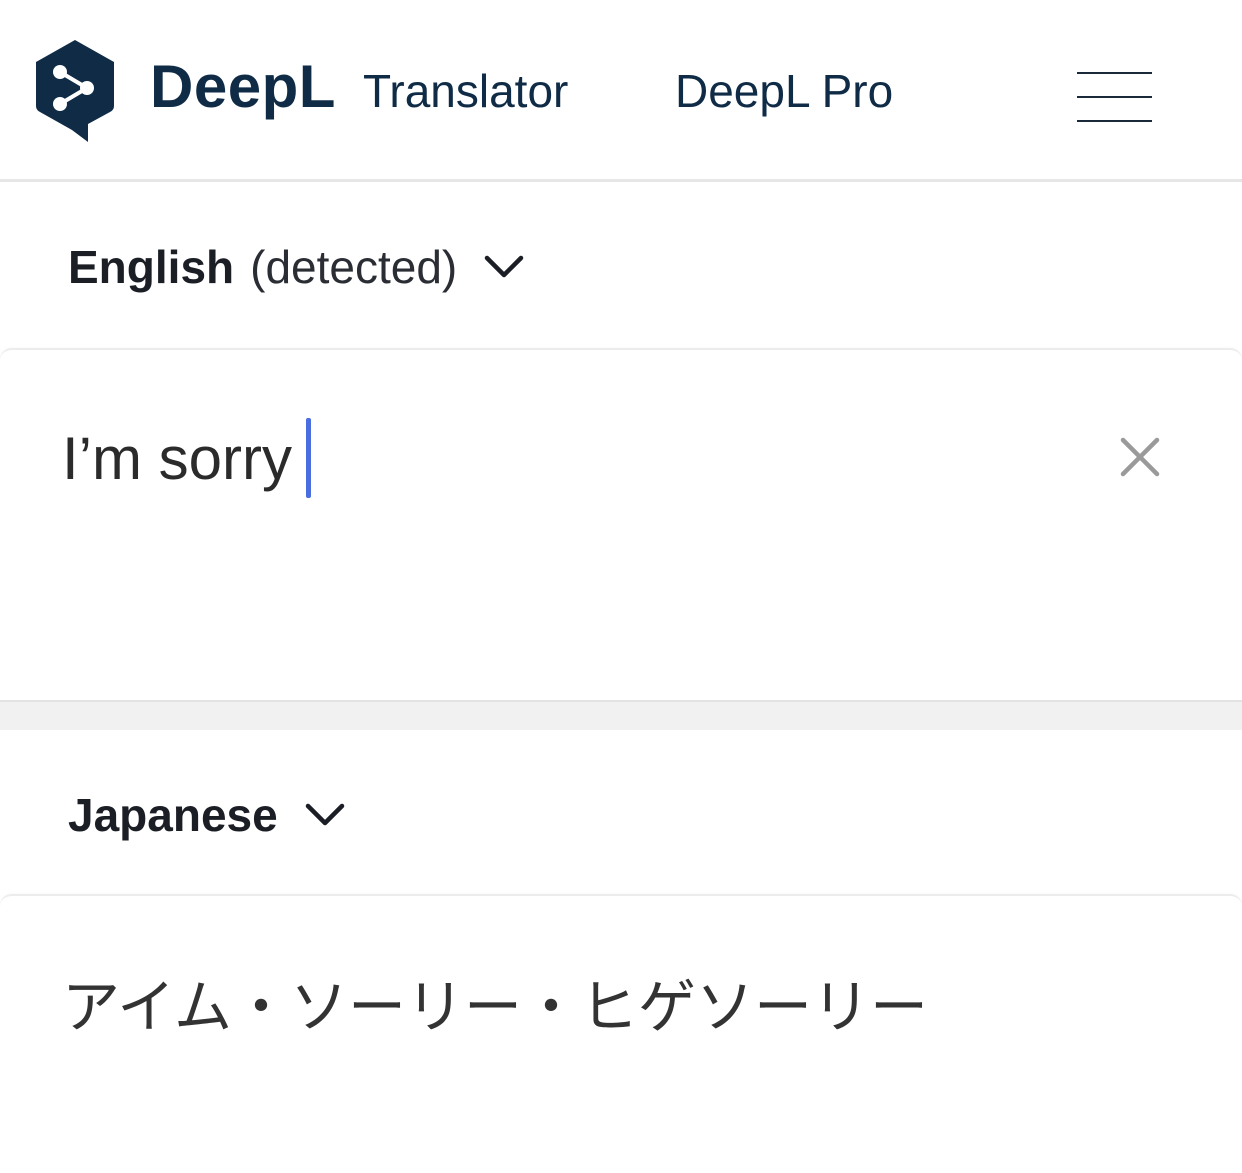  What do you see at coordinates (75, 91) in the screenshot?
I see `deepl-logo-icon` at bounding box center [75, 91].